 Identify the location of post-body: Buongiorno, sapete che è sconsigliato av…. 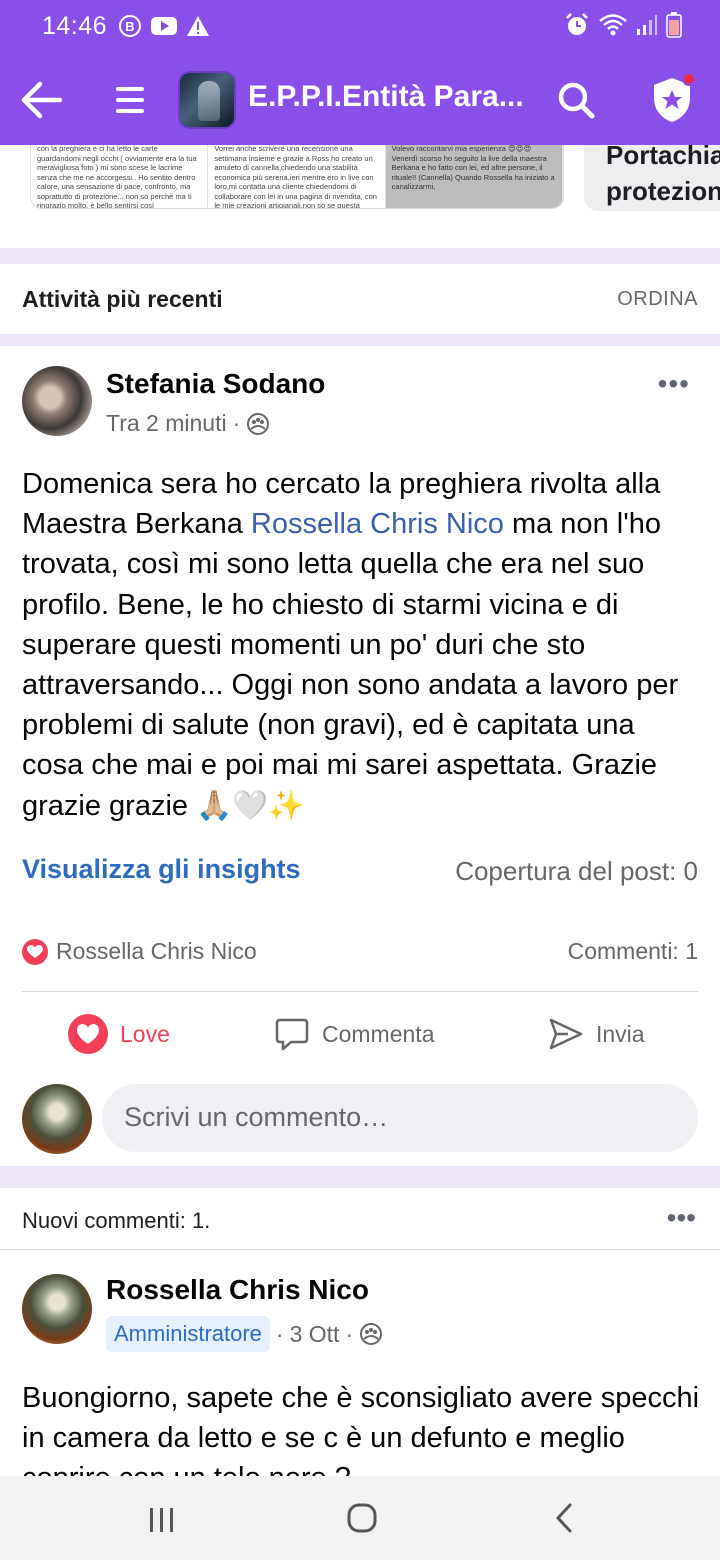
(361, 1429).